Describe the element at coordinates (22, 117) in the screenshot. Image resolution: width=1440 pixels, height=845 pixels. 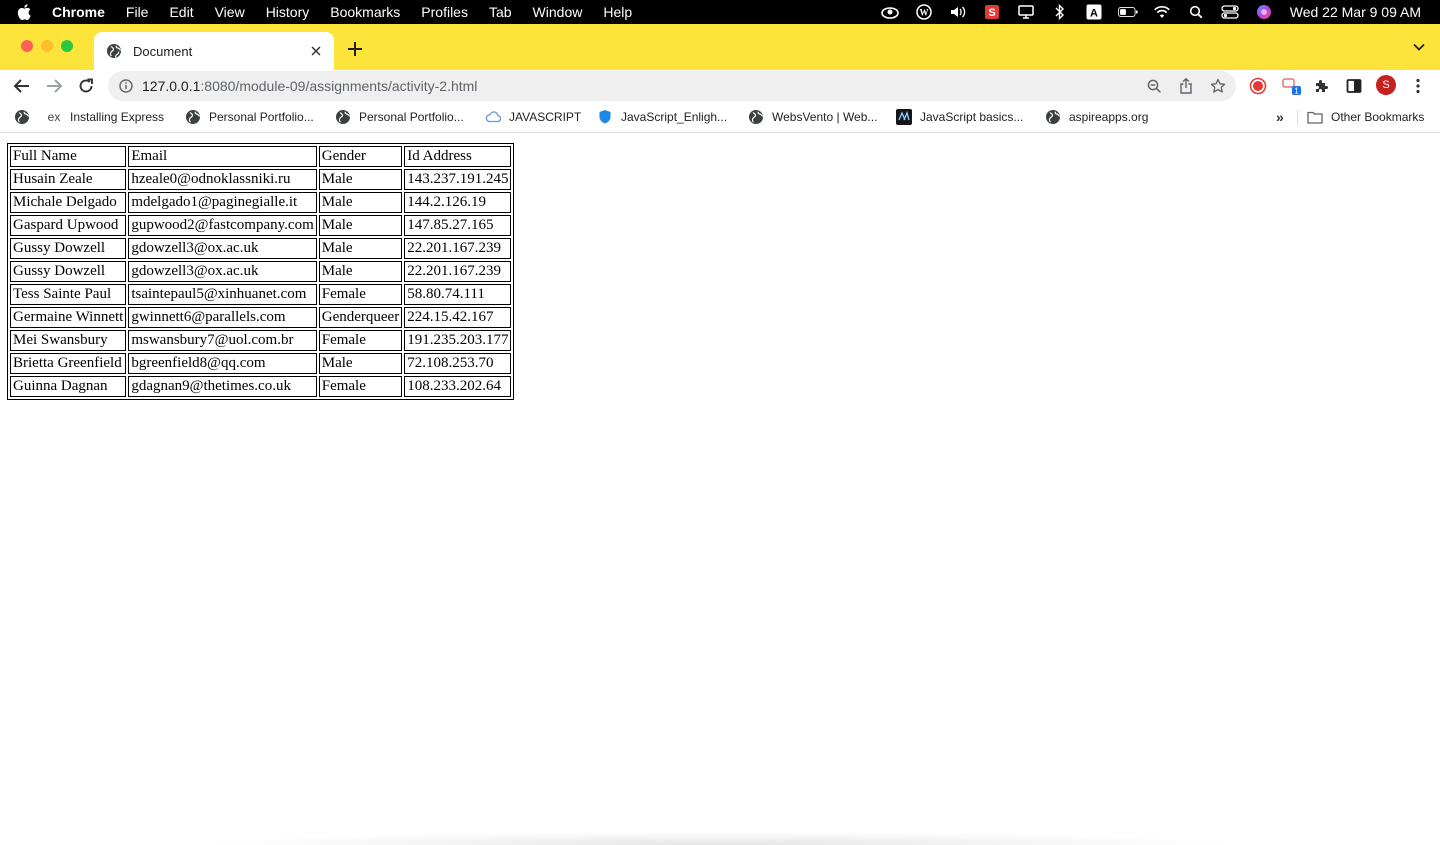
I see `bookmarks-globe-icon` at that location.